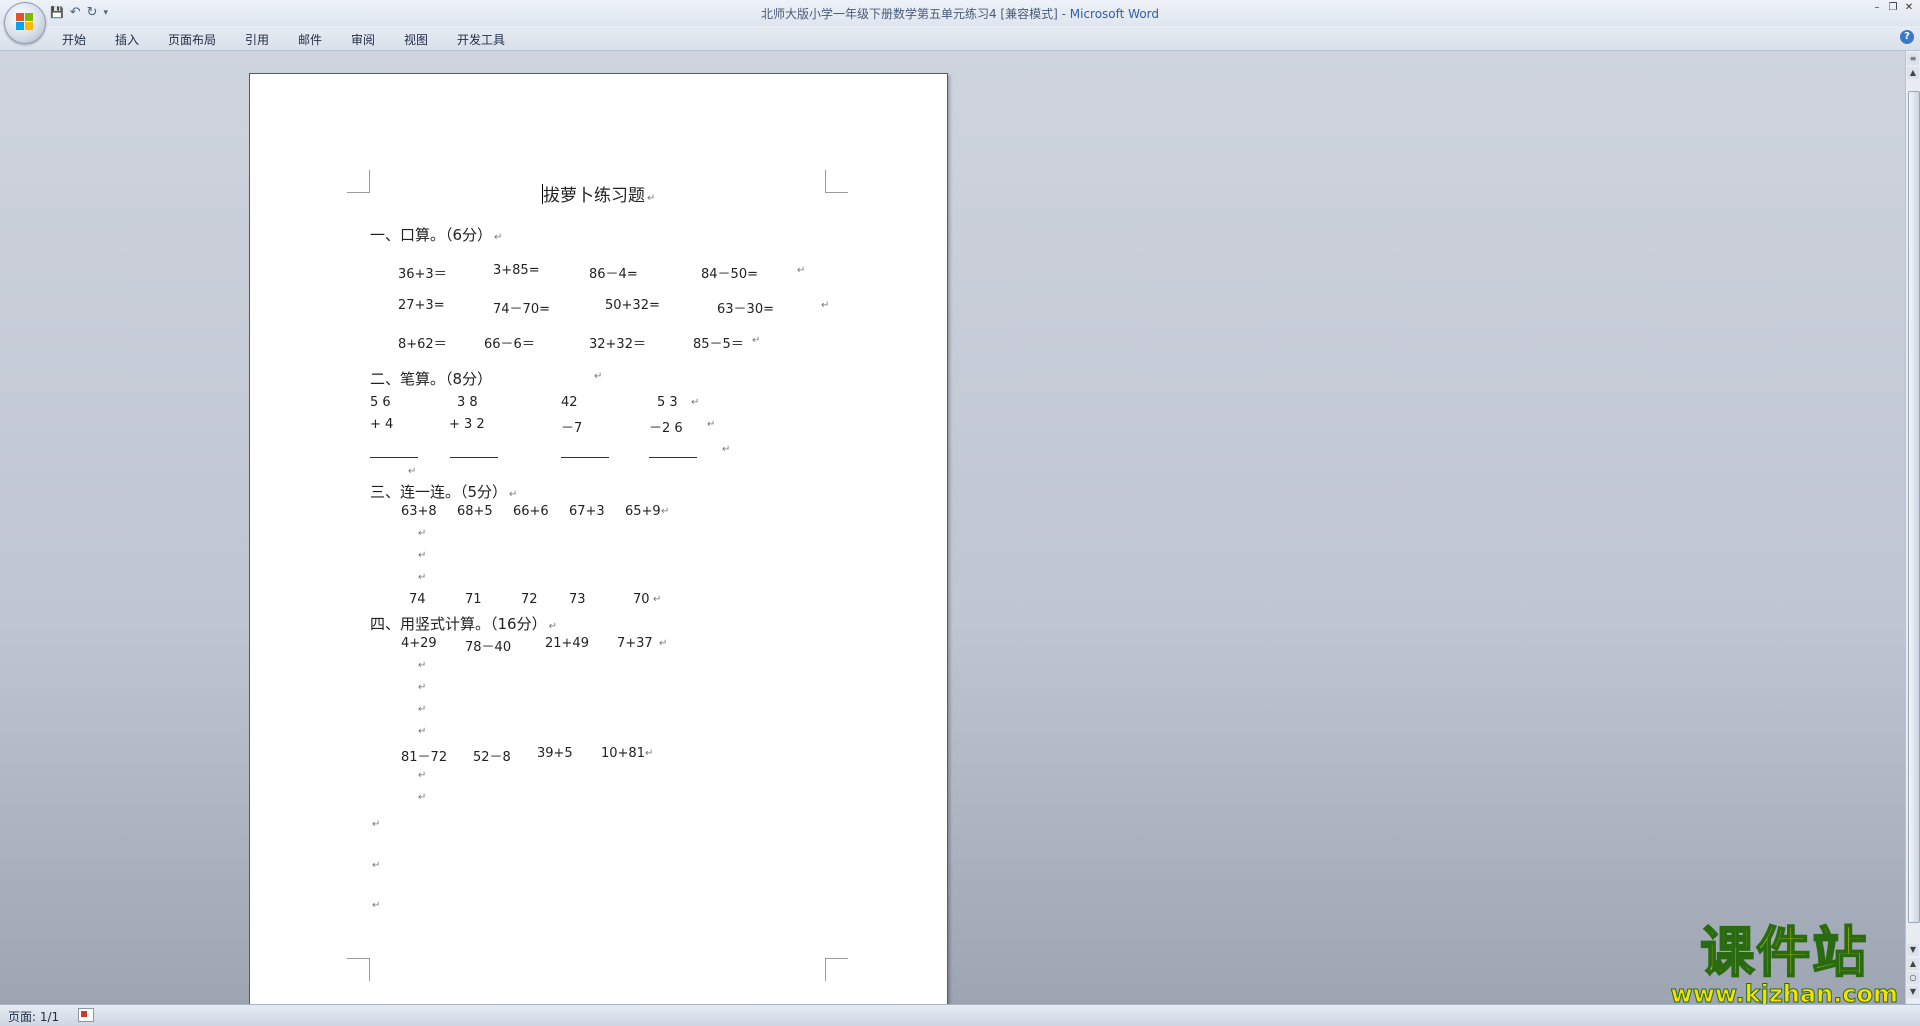 This screenshot has height=1026, width=1920. Describe the element at coordinates (1913, 59) in the screenshot. I see `ruler-toggle-icon: ≡` at that location.